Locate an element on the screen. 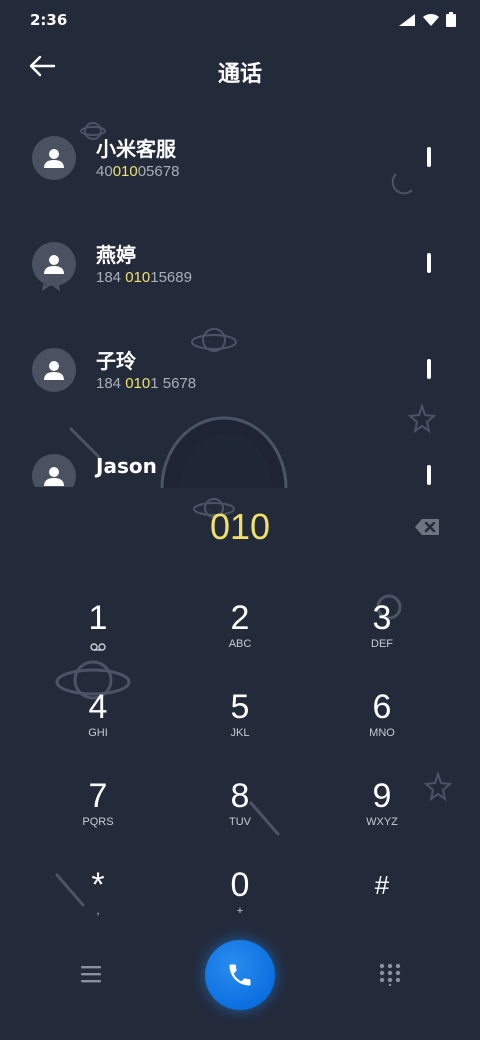 The height and width of the screenshot is (1040, 480). header: 通话 is located at coordinates (240, 70).